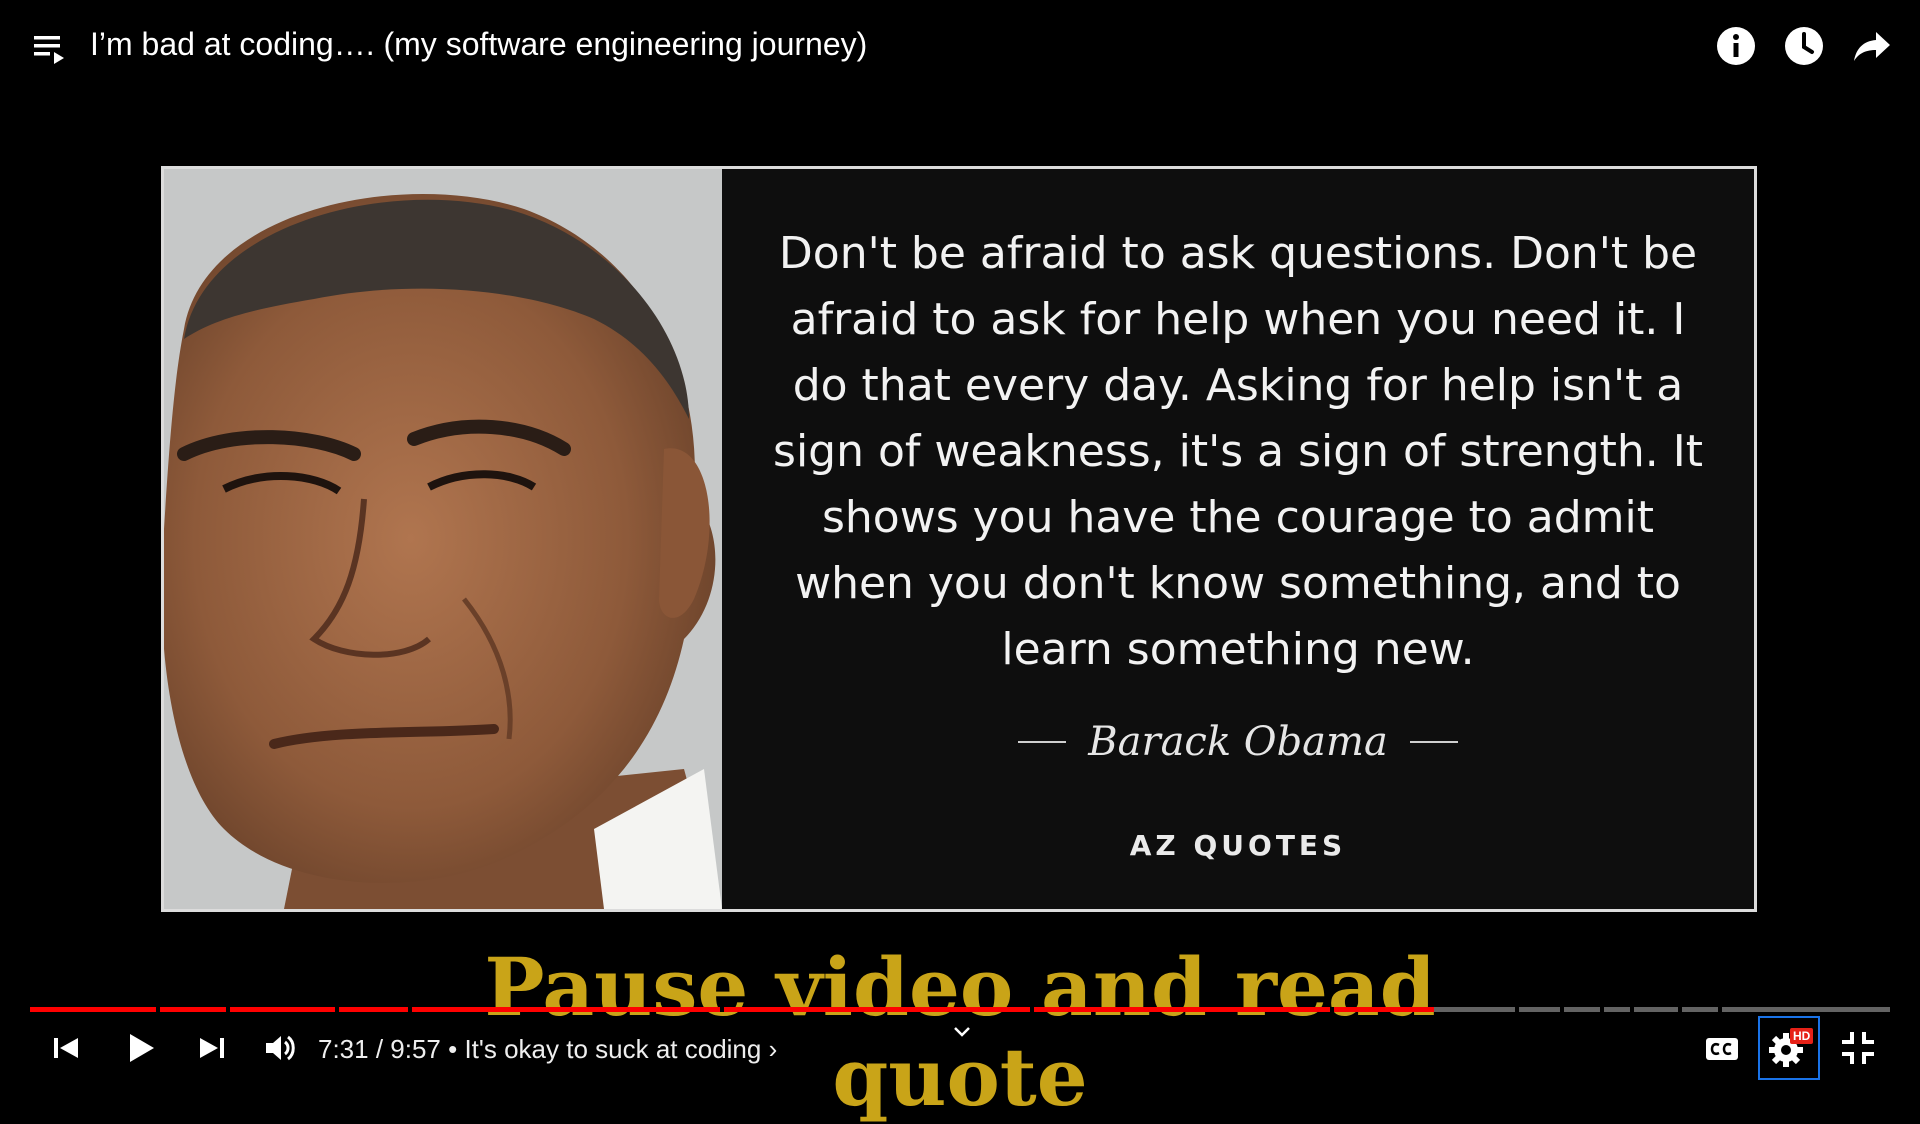 This screenshot has width=1920, height=1124. I want to click on quote-author: Barack Obama, so click(1238, 742).